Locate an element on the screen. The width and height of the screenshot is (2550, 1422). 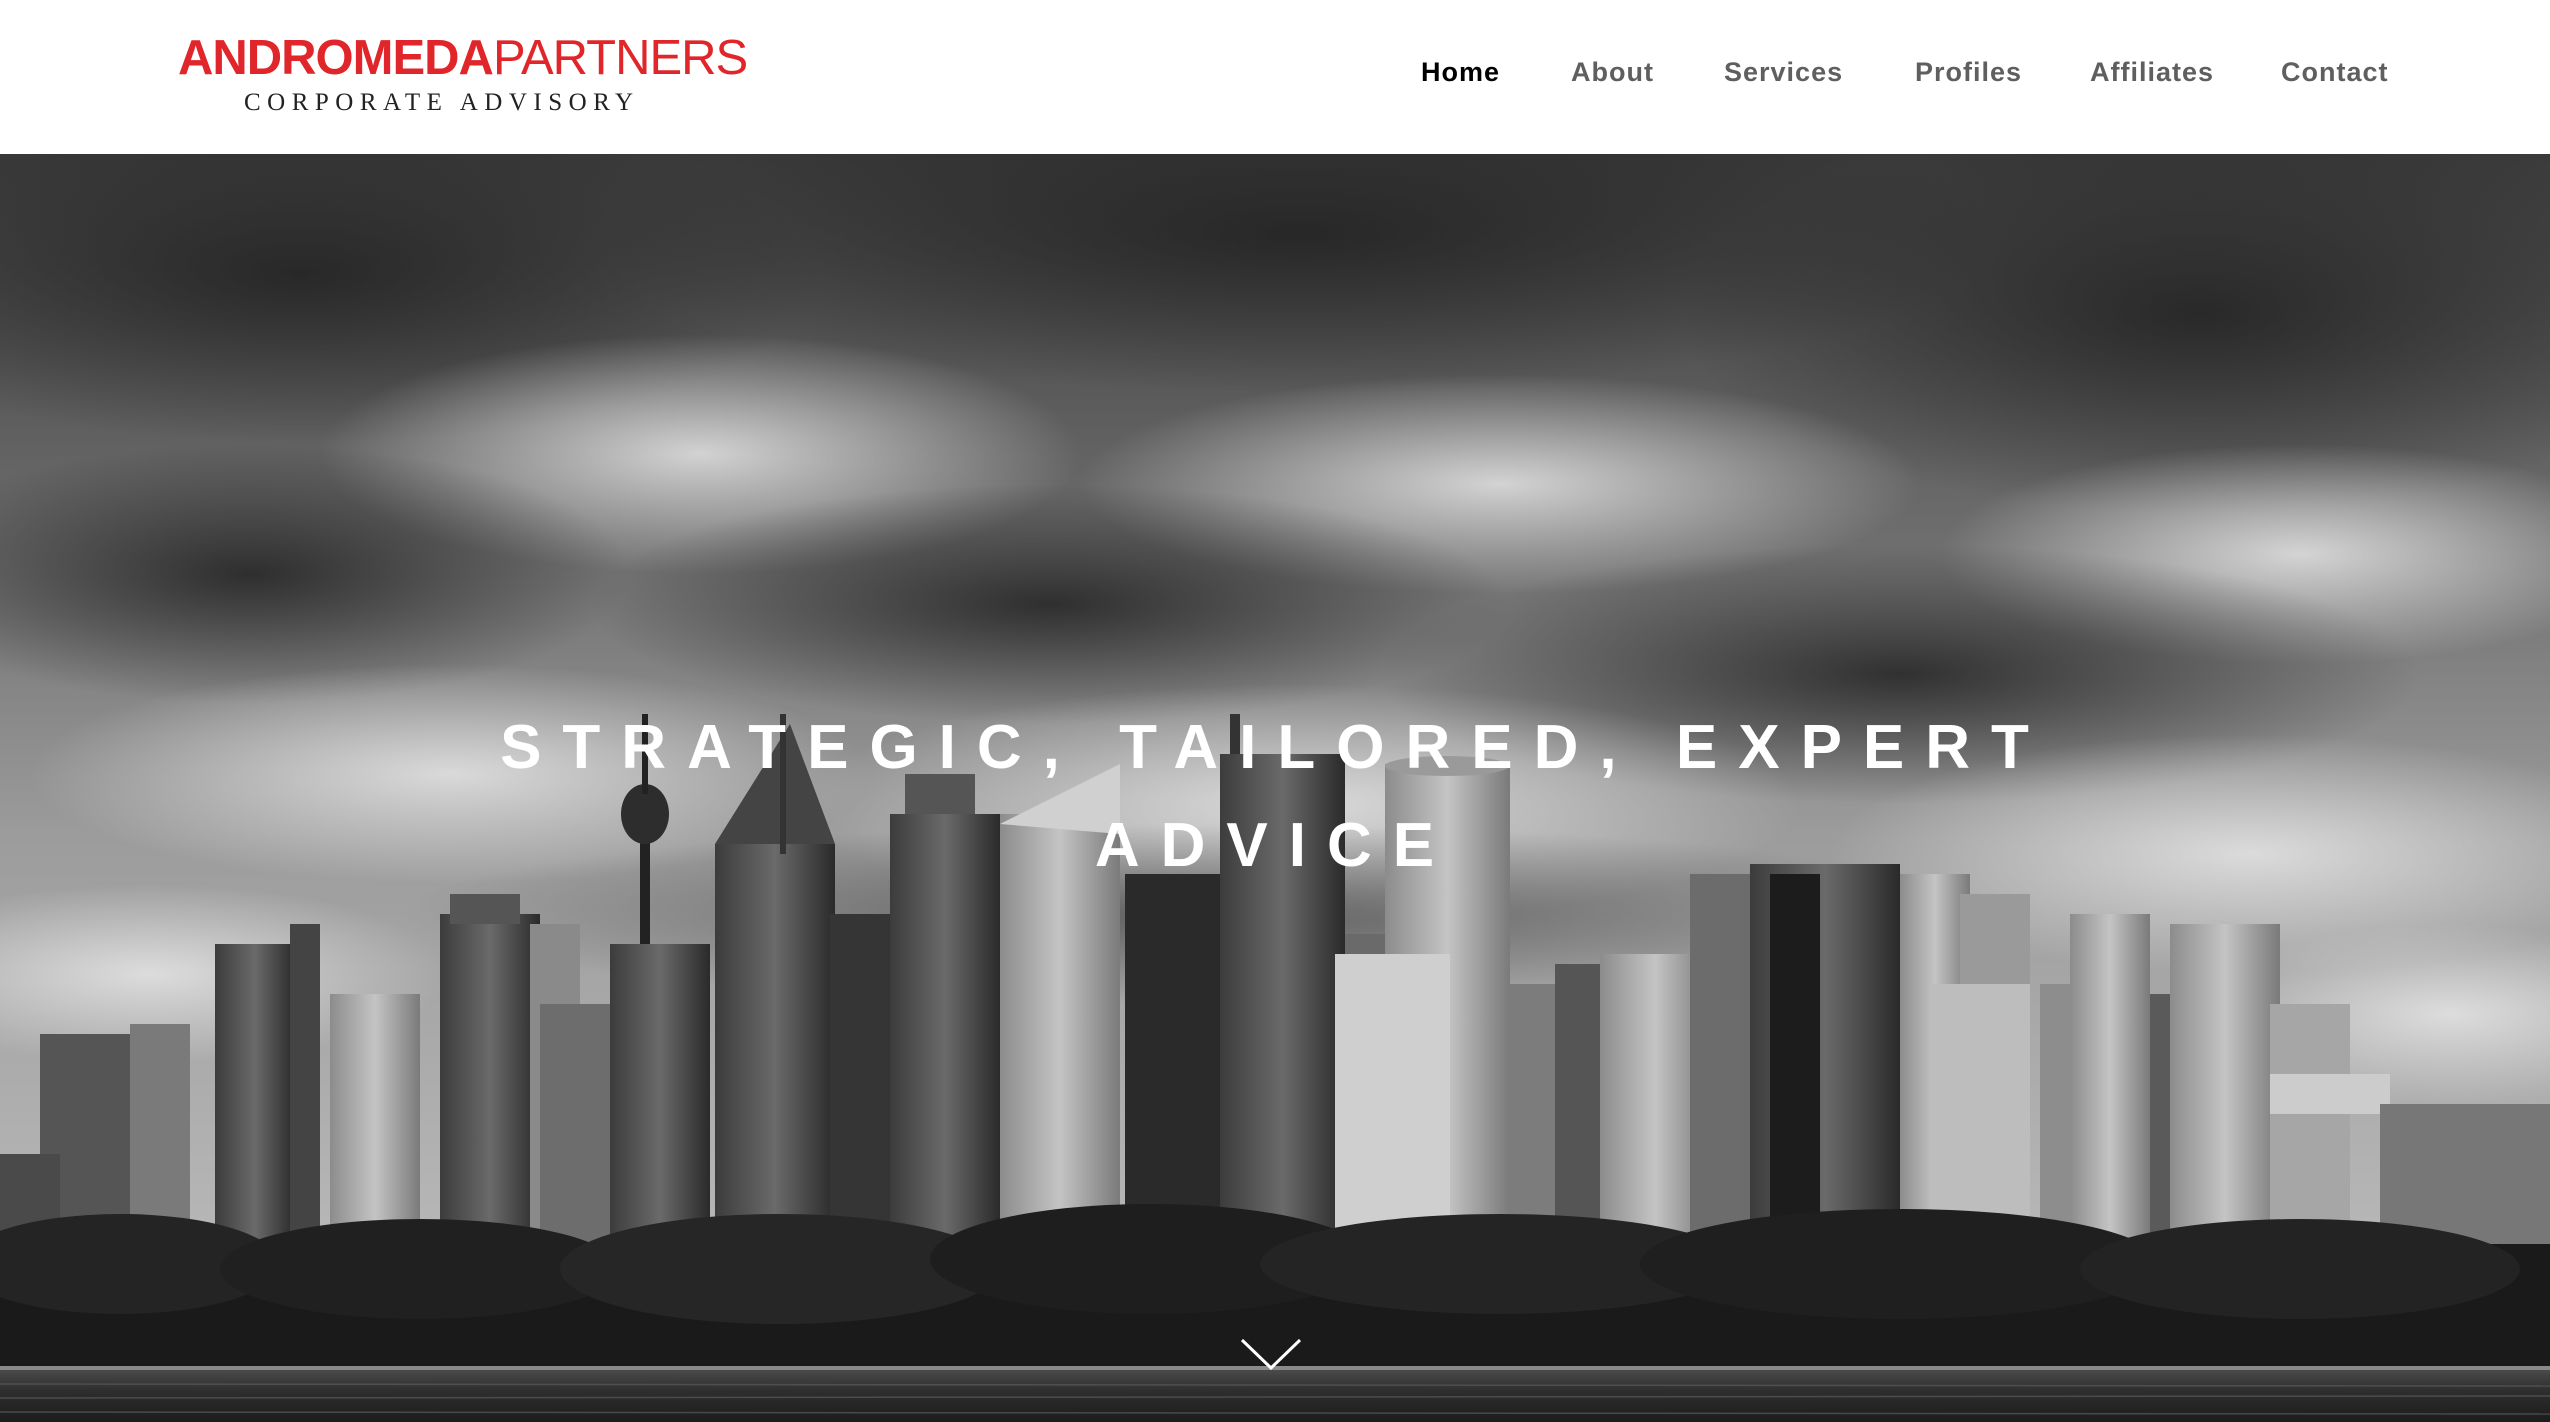
scroll-down-button is located at coordinates (1271, 1354).